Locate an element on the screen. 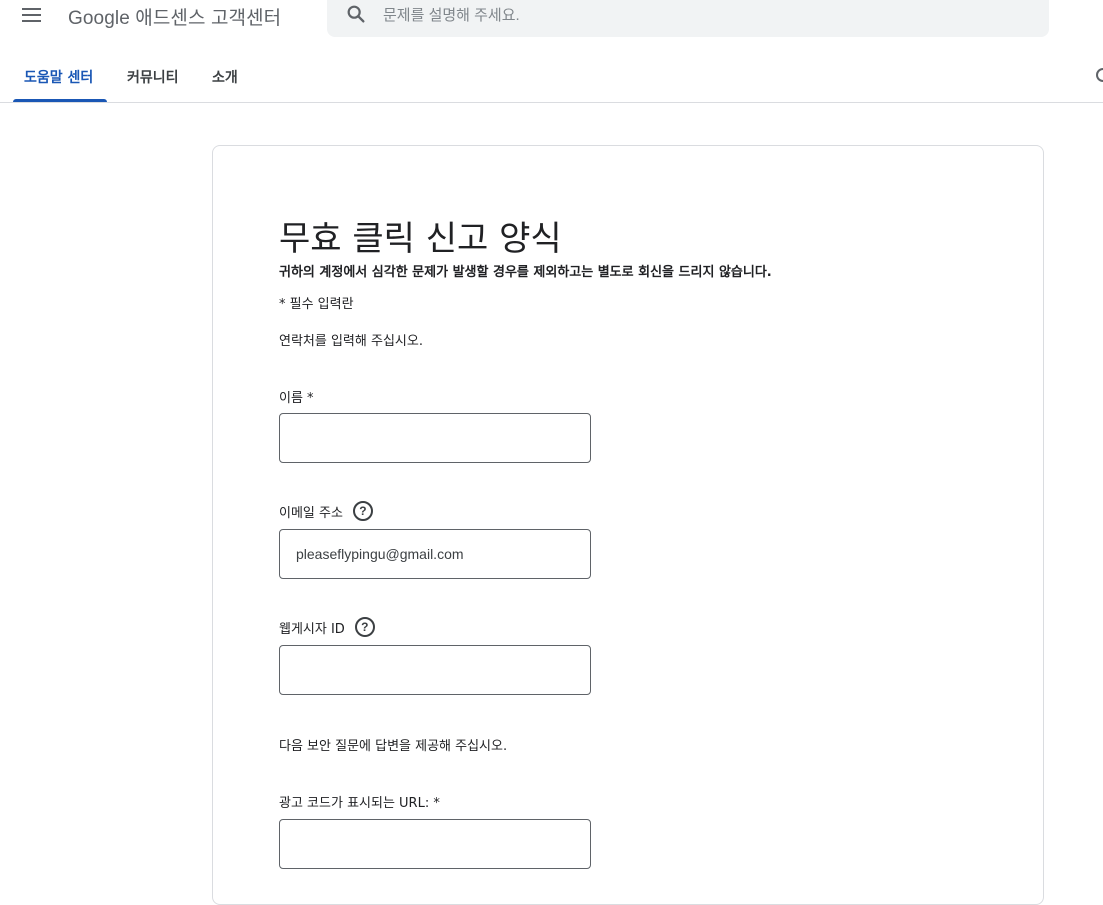 This screenshot has width=1103, height=905. name-label-text: 이름 * is located at coordinates (296, 398).